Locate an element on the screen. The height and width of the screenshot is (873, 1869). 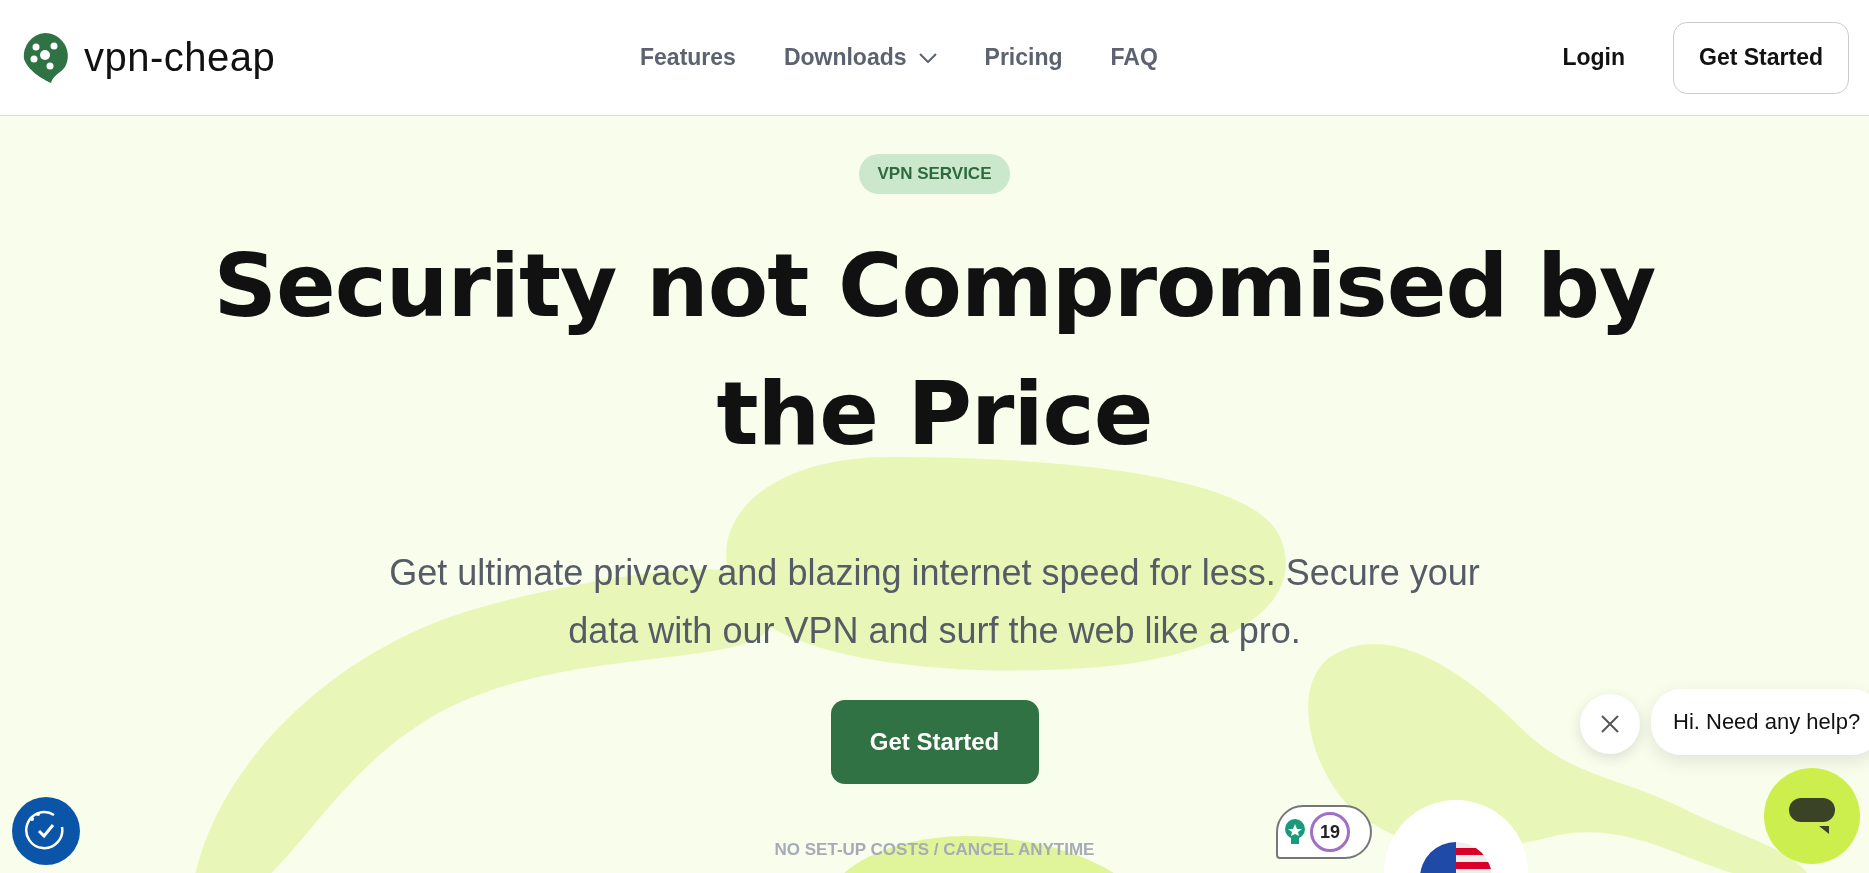
nav-link: FAQ is located at coordinates (1134, 57).